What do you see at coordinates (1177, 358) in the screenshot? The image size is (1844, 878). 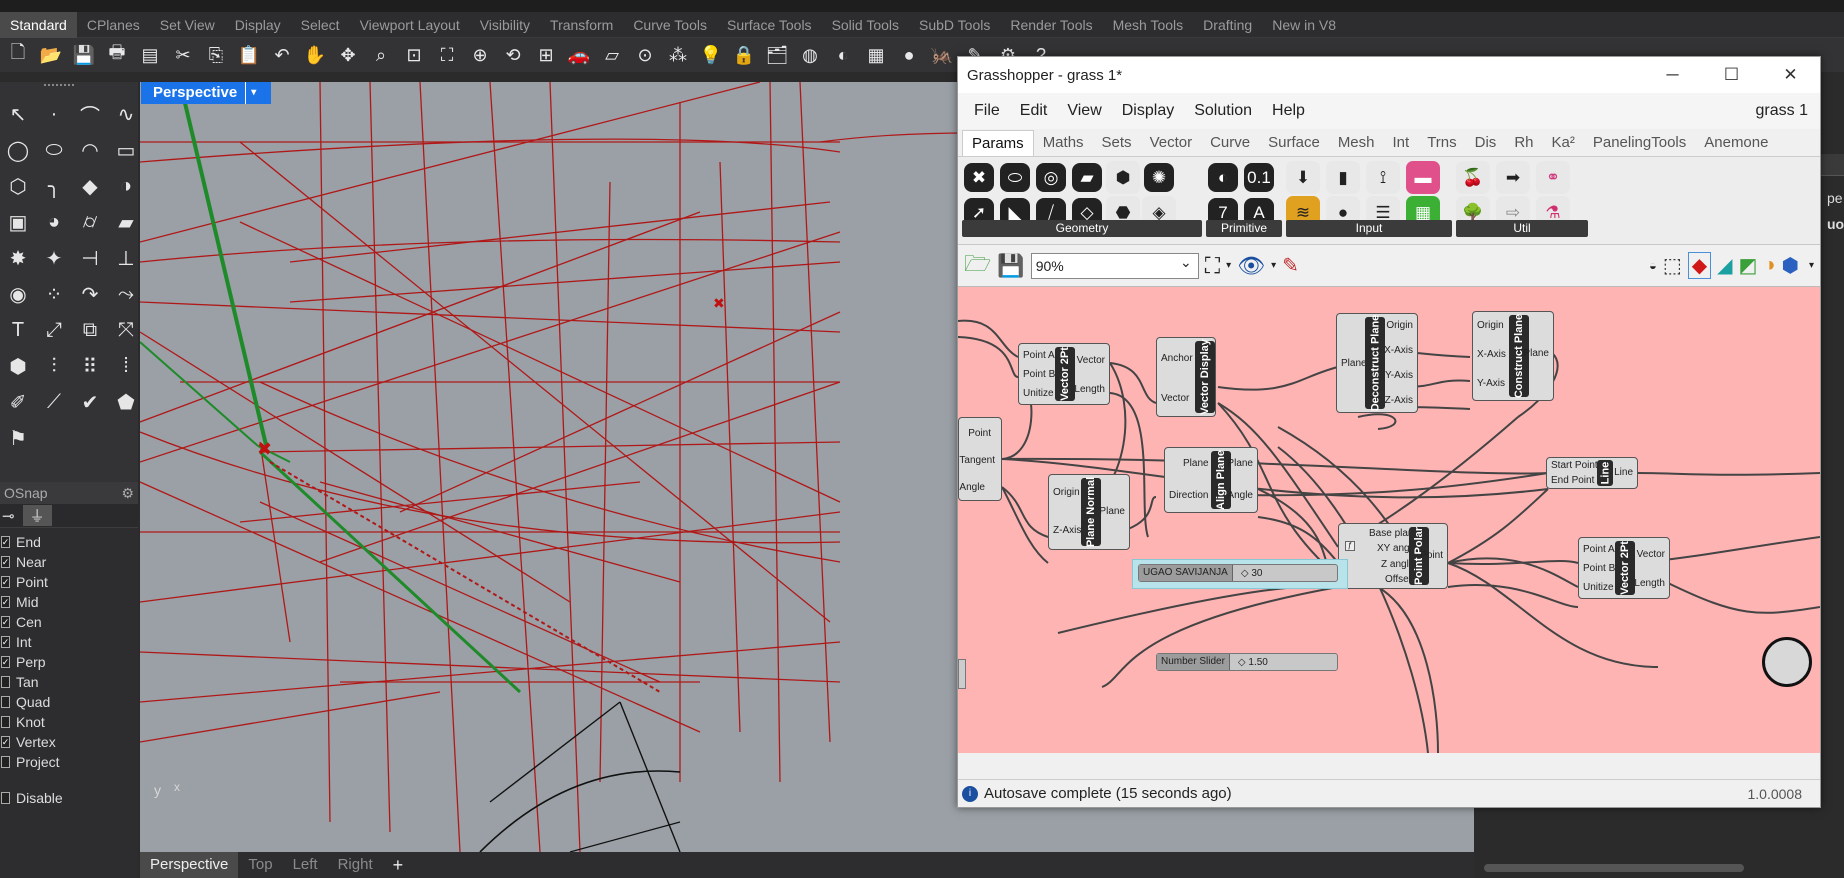 I see `input-anchor: Anchor` at bounding box center [1177, 358].